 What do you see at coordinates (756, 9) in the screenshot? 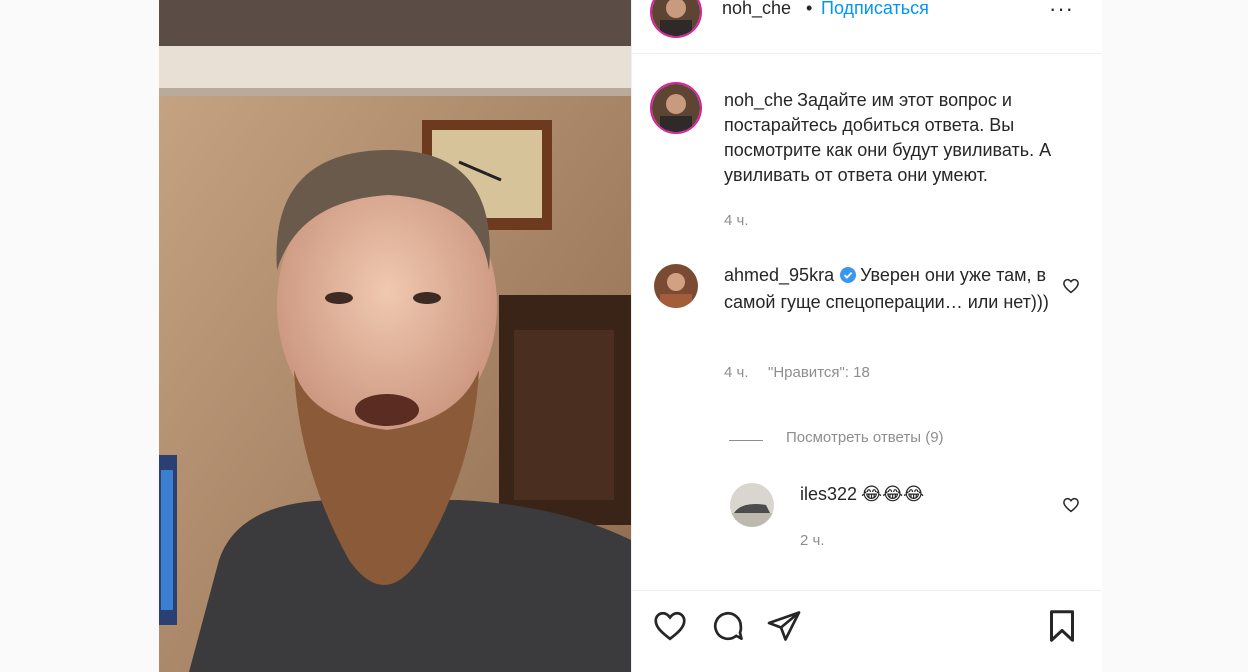
I see `author-username: noh_che` at bounding box center [756, 9].